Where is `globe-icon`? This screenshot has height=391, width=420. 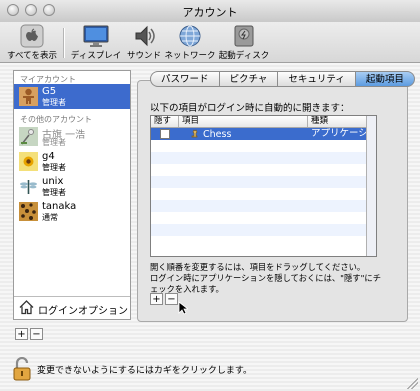 globe-icon is located at coordinates (190, 36).